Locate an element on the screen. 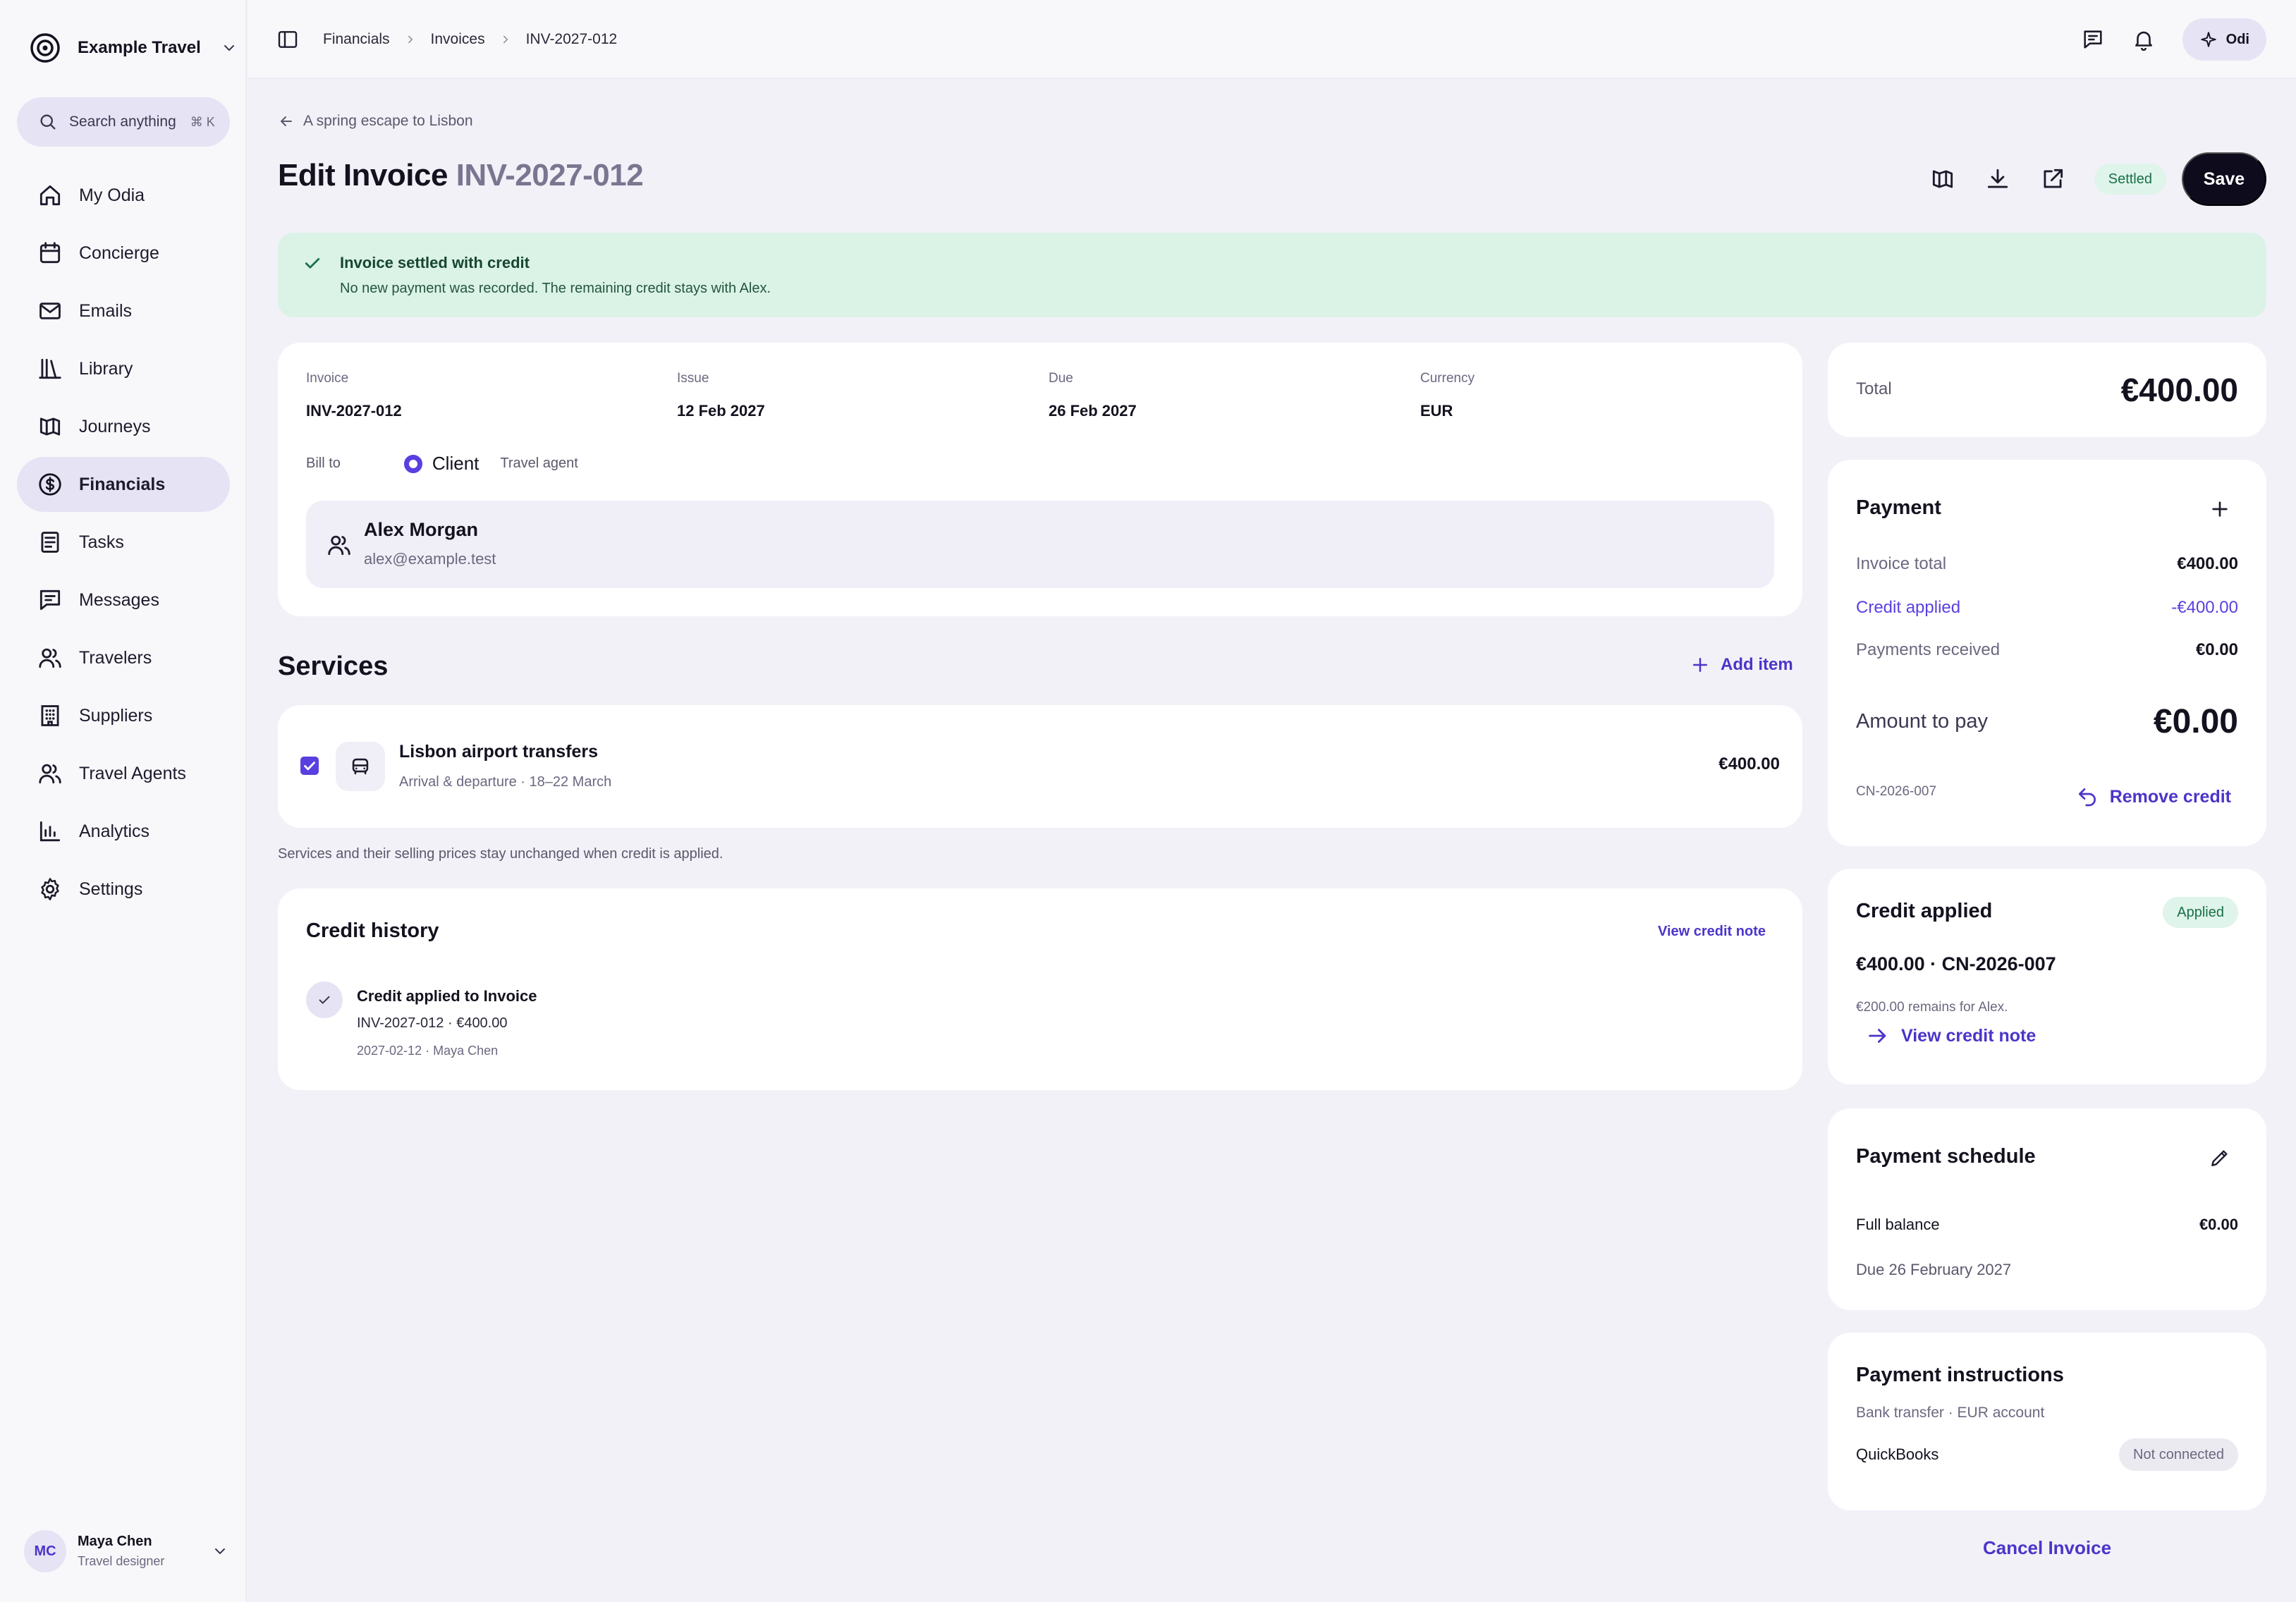 The height and width of the screenshot is (1602, 2296). sidebar-item-travelers: Travelers is located at coordinates (123, 657).